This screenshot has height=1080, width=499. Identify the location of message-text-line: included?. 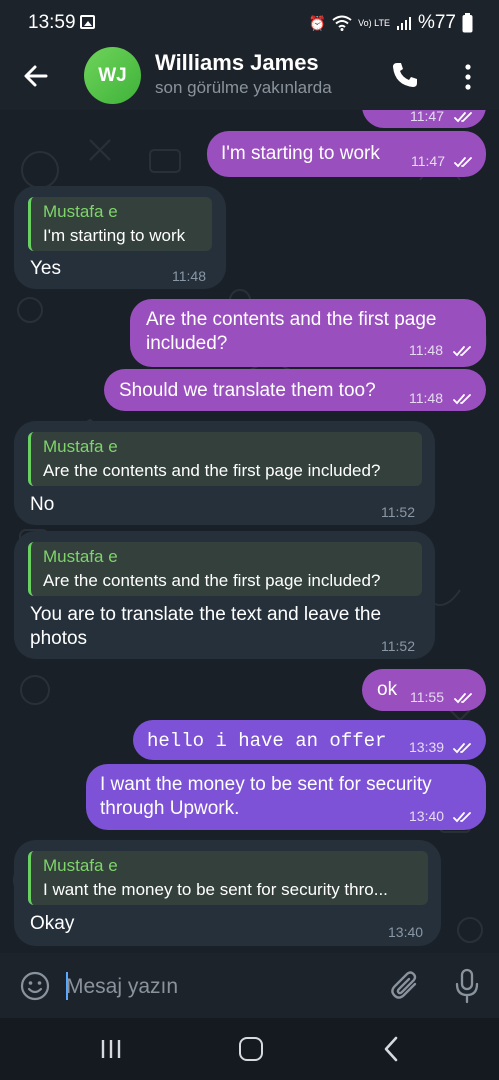
(187, 343).